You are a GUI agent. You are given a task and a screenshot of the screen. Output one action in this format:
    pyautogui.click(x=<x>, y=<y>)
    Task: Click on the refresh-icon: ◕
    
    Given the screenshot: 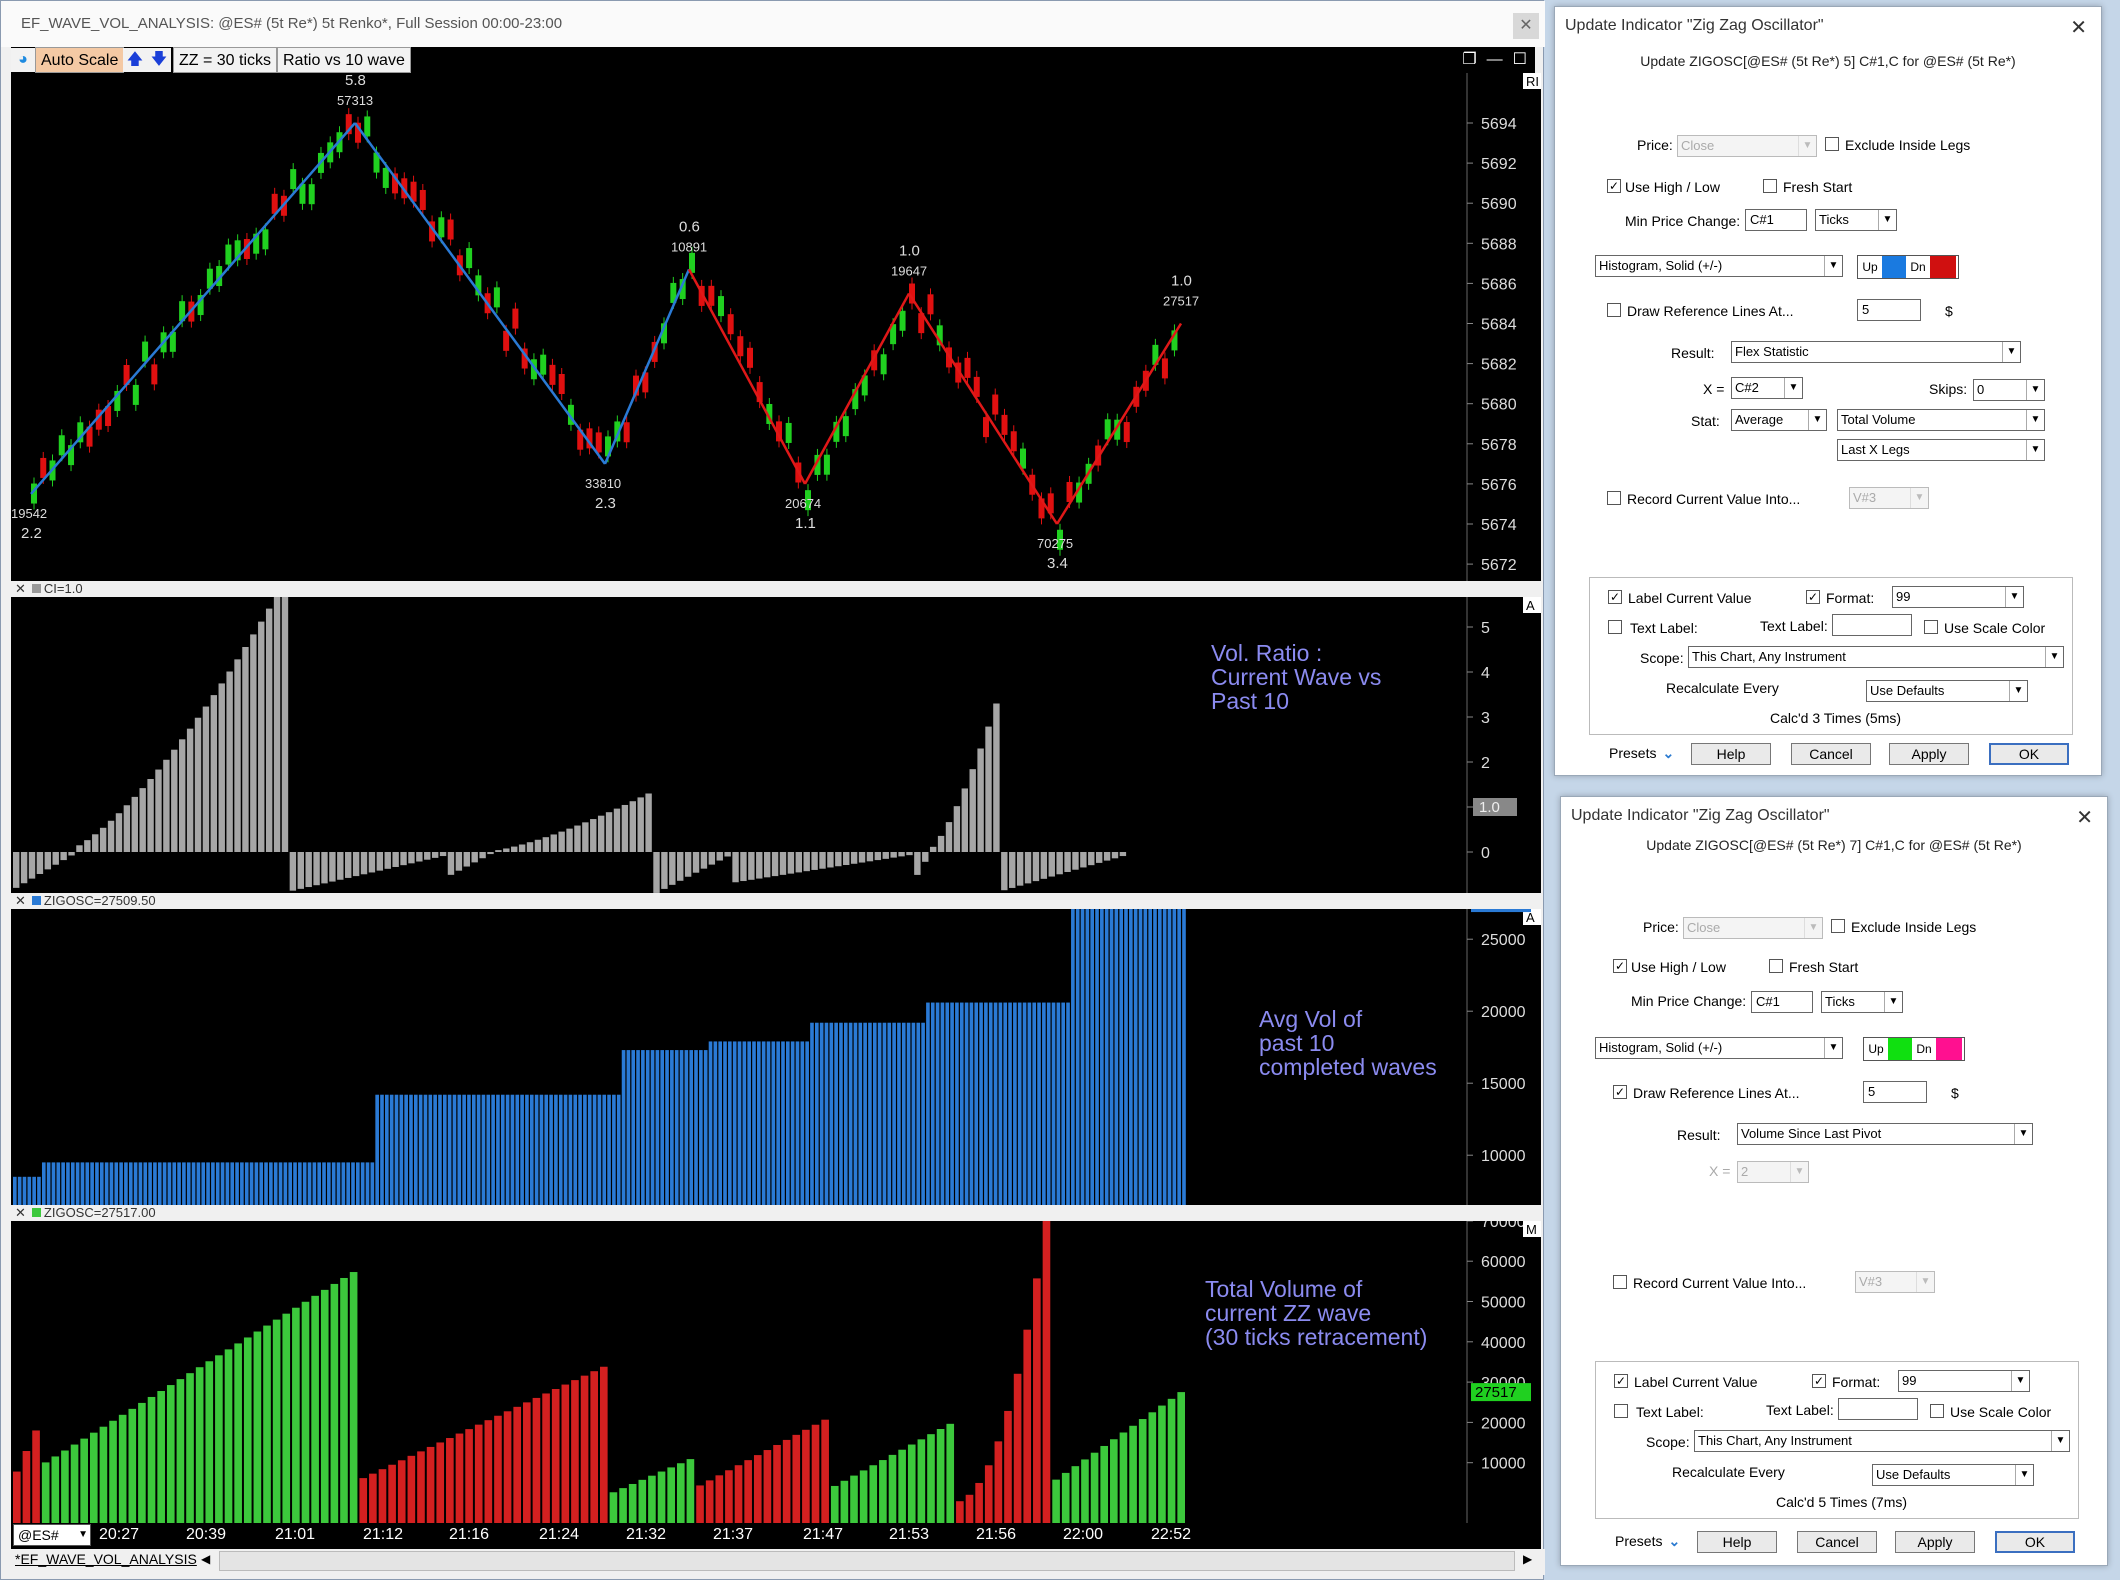 What is the action you would take?
    pyautogui.click(x=23, y=60)
    